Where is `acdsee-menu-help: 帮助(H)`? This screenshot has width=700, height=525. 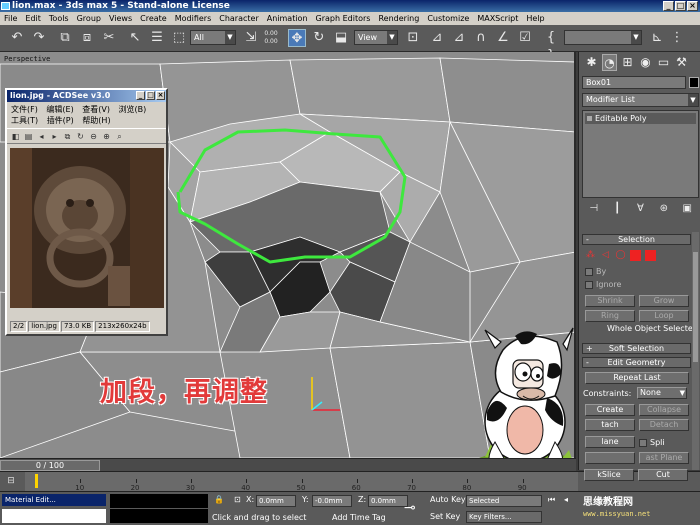 acdsee-menu-help: 帮助(H) is located at coordinates (96, 120).